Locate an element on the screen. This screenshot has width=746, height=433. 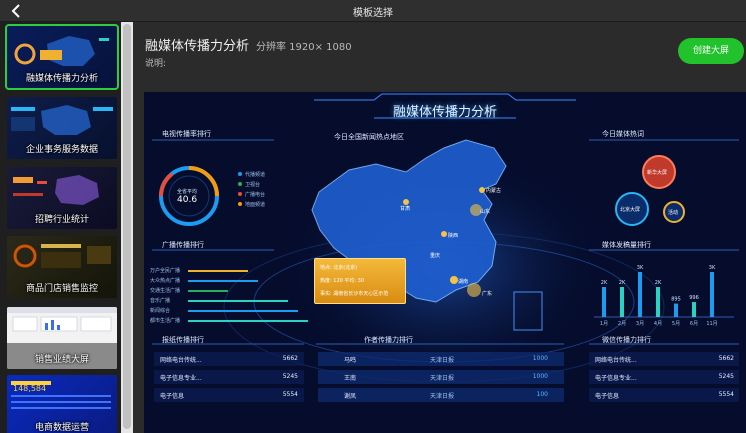
wechat-rank-title: 微信传播力排行 is located at coordinates (626, 340).